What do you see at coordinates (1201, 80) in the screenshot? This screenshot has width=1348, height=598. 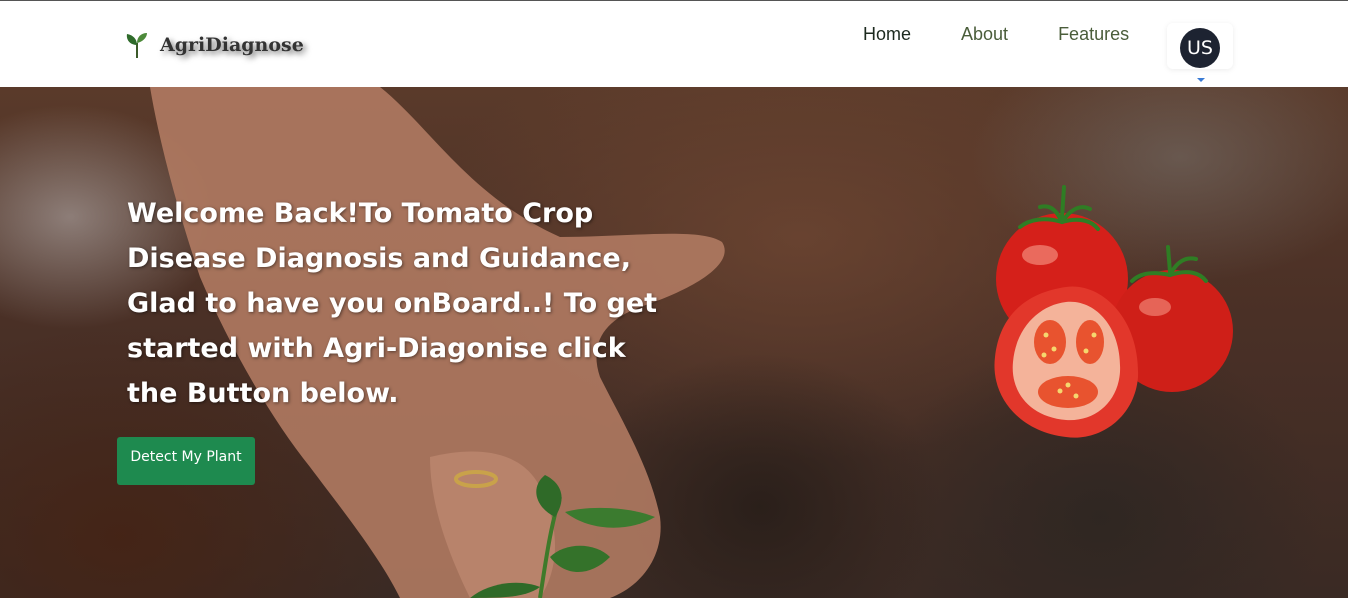 I see `dropdown-caret-icon` at bounding box center [1201, 80].